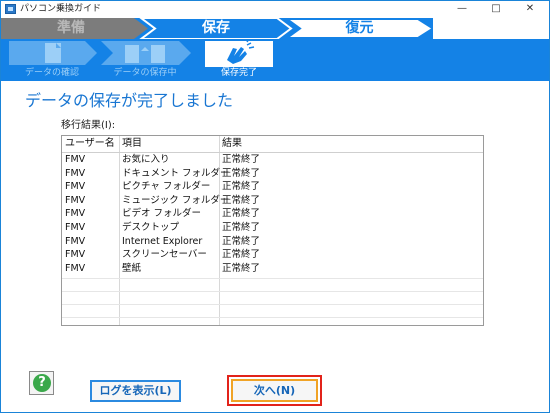 This screenshot has height=413, width=550. What do you see at coordinates (10, 9) in the screenshot?
I see `app-icon` at bounding box center [10, 9].